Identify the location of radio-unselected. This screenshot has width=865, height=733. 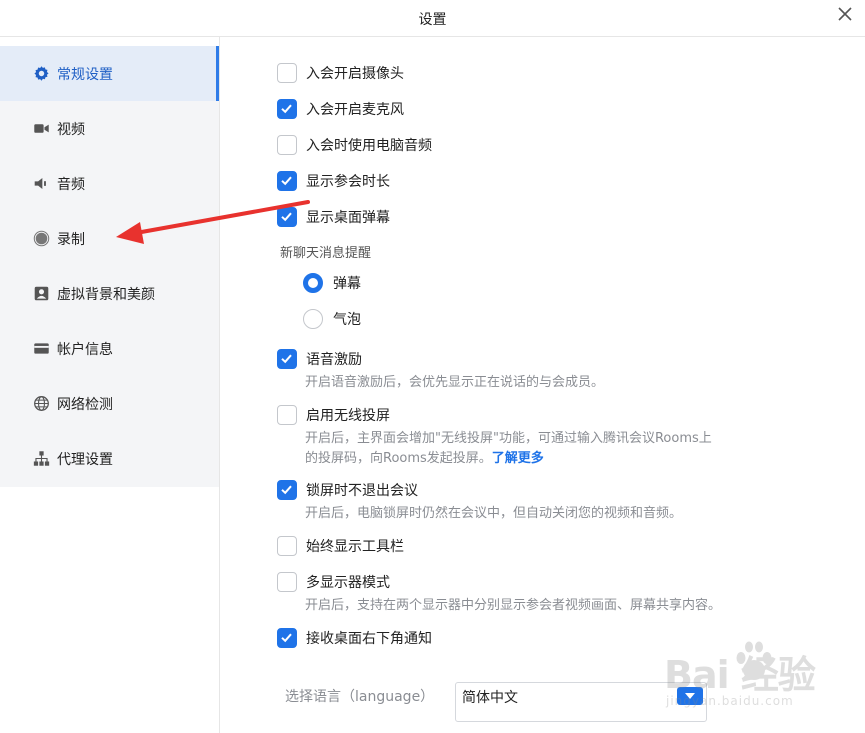
(313, 319).